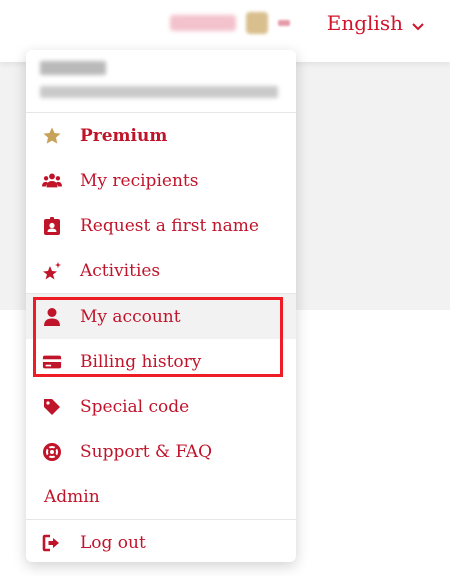  I want to click on user-icon, so click(52, 317).